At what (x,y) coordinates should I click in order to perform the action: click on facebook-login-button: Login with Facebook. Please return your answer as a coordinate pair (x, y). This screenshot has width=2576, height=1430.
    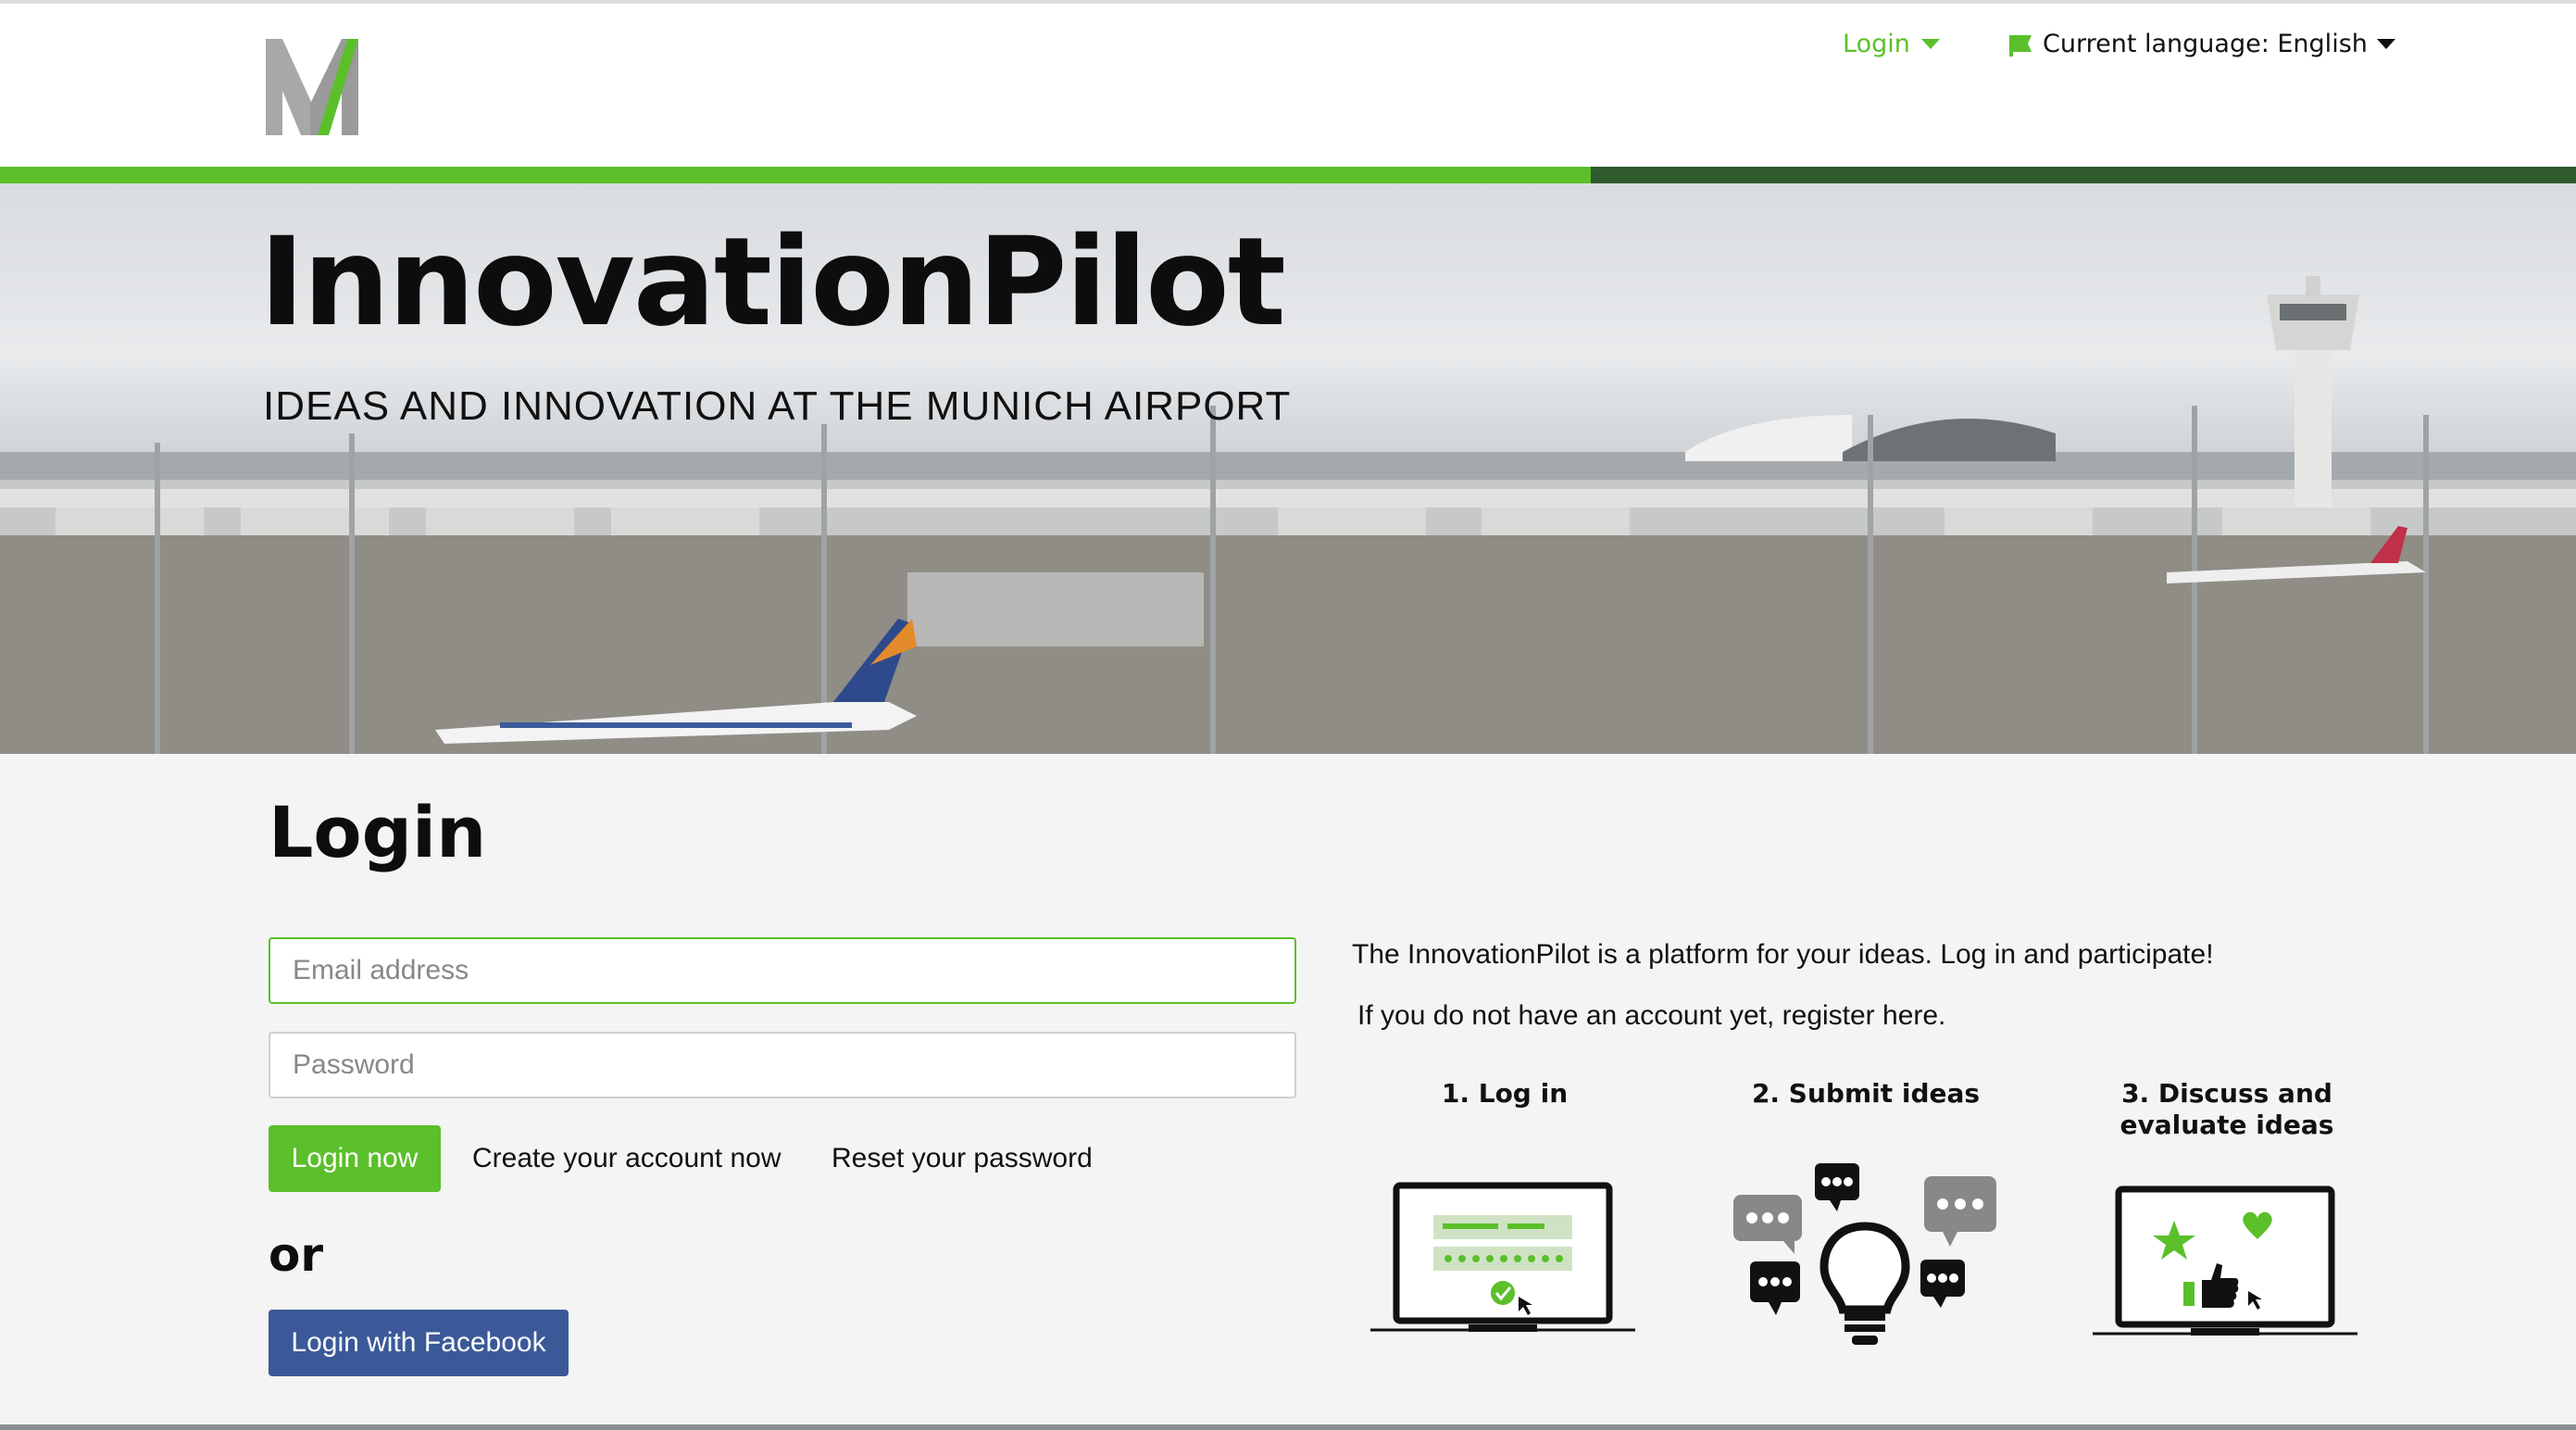
    Looking at the image, I should click on (419, 1343).